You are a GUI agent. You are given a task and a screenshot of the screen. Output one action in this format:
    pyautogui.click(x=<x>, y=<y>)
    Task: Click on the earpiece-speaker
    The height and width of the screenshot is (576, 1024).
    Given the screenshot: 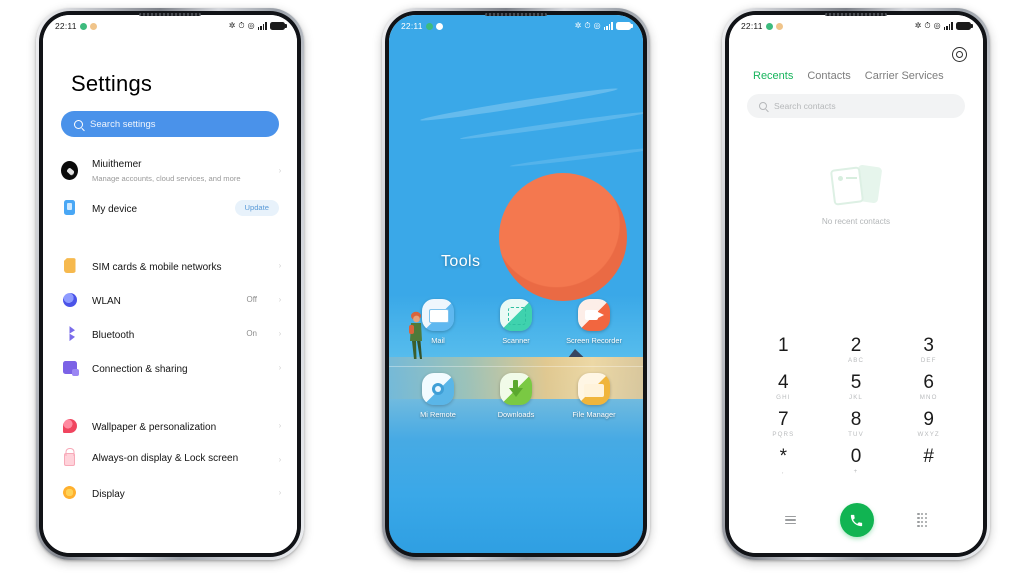 What is the action you would take?
    pyautogui.click(x=170, y=14)
    